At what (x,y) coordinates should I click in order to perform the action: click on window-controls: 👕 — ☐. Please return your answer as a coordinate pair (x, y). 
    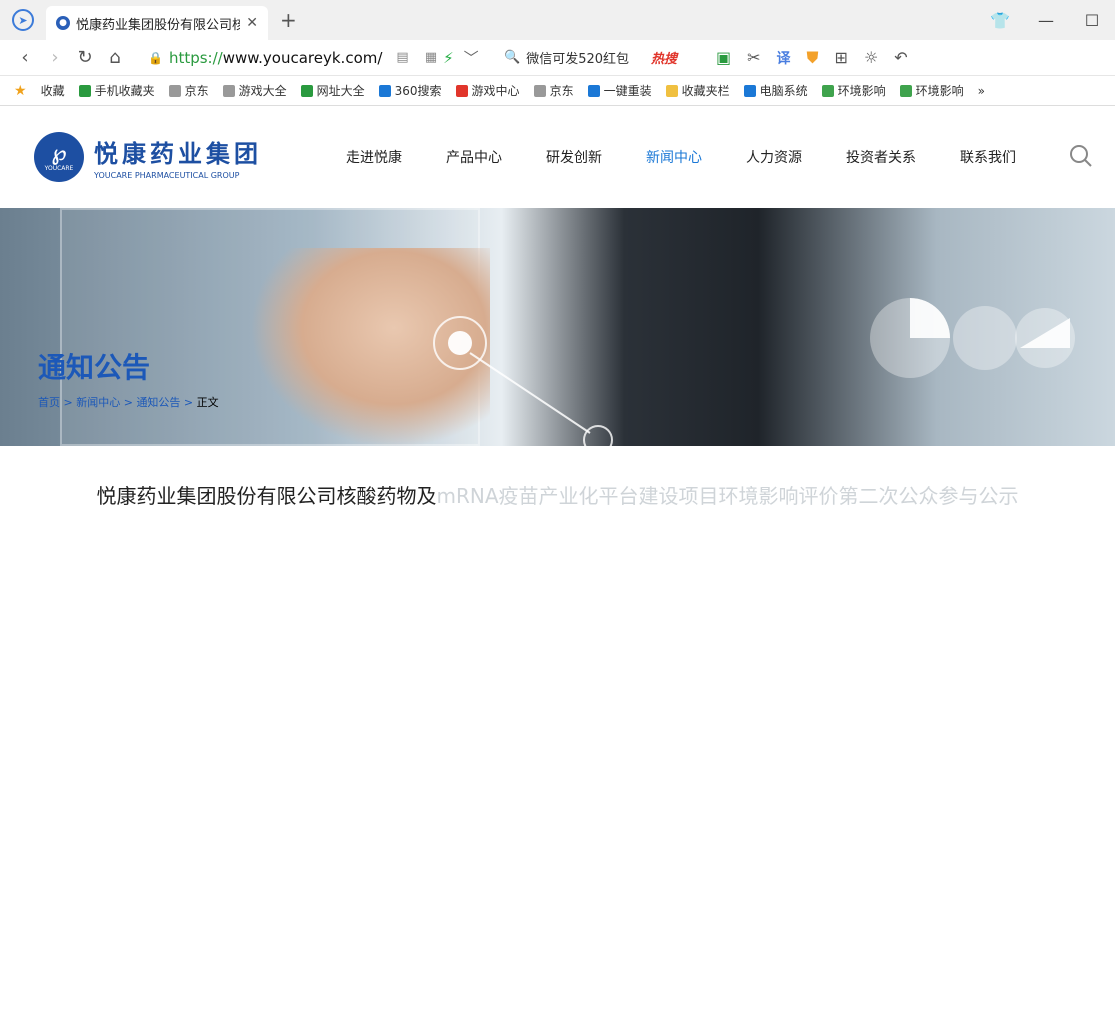
    Looking at the image, I should click on (1046, 20).